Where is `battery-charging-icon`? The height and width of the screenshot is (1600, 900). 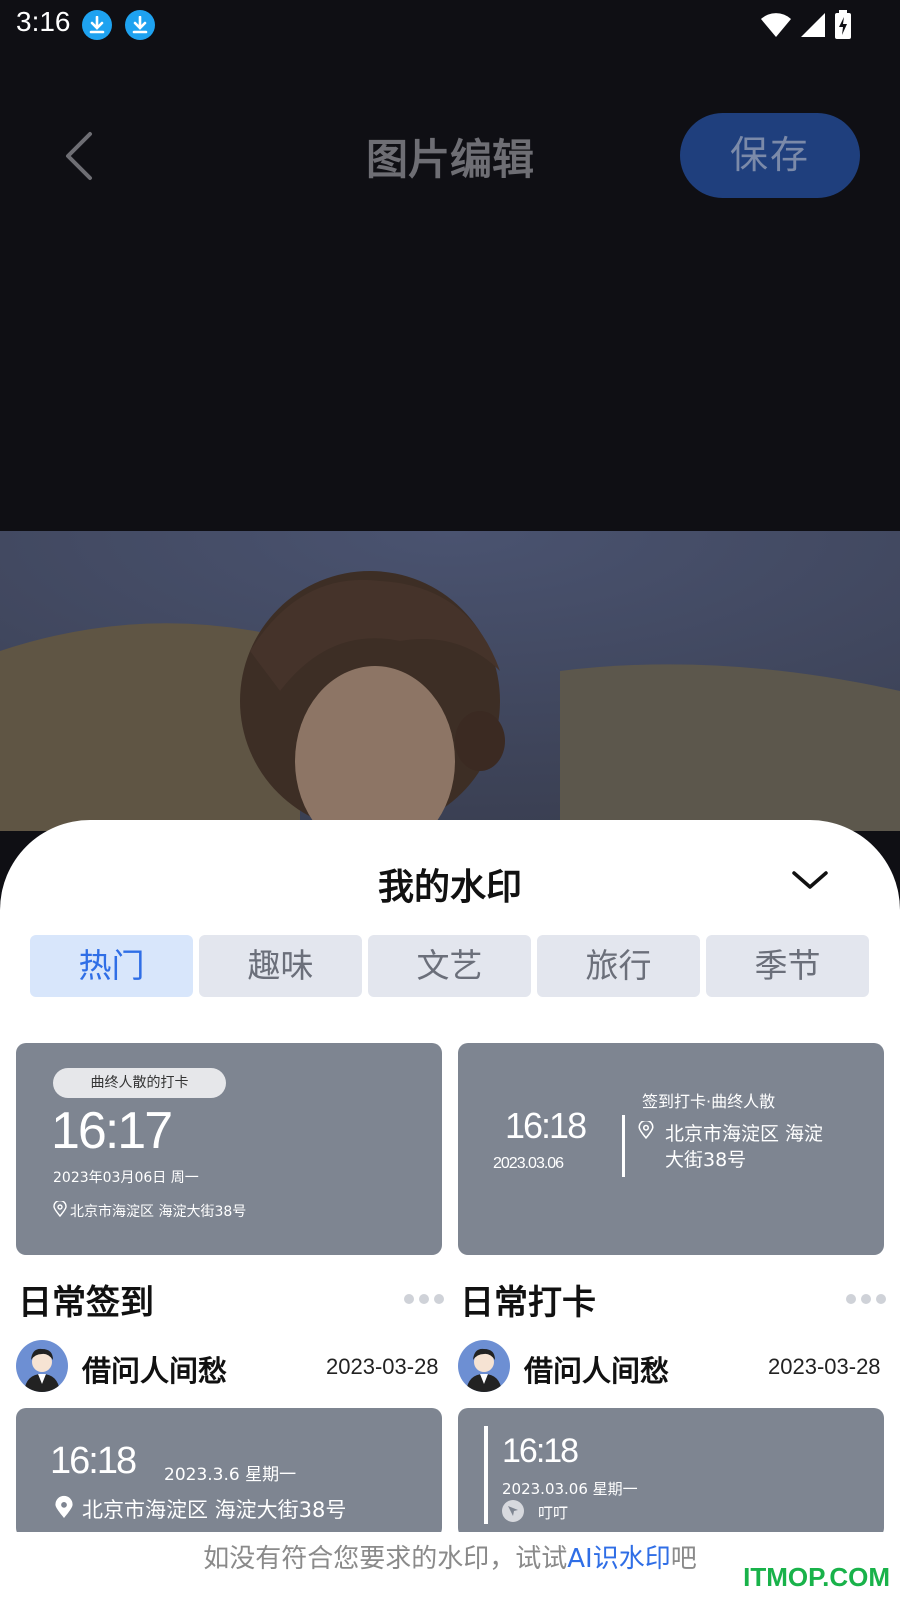
battery-charging-icon is located at coordinates (843, 24).